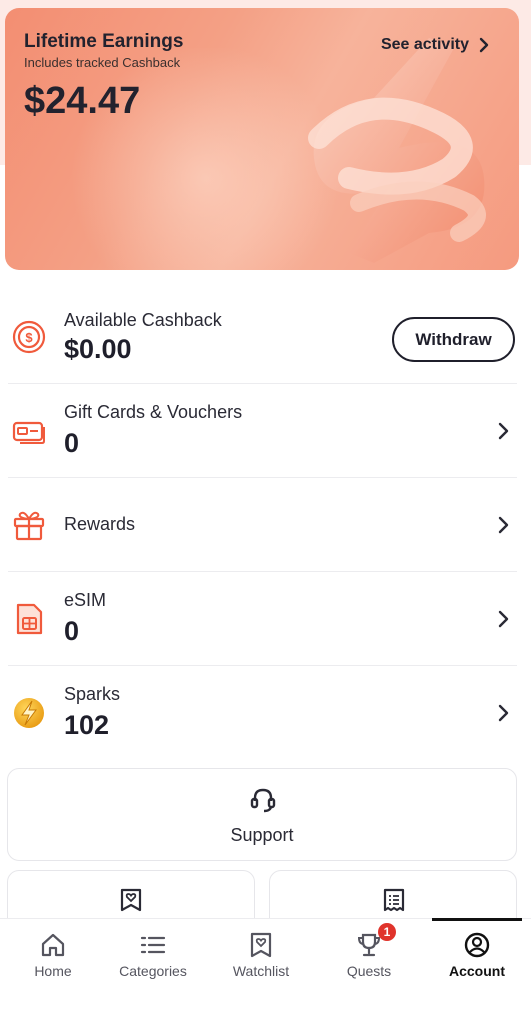  Describe the element at coordinates (85, 600) in the screenshot. I see `row-title: eSIM` at that location.